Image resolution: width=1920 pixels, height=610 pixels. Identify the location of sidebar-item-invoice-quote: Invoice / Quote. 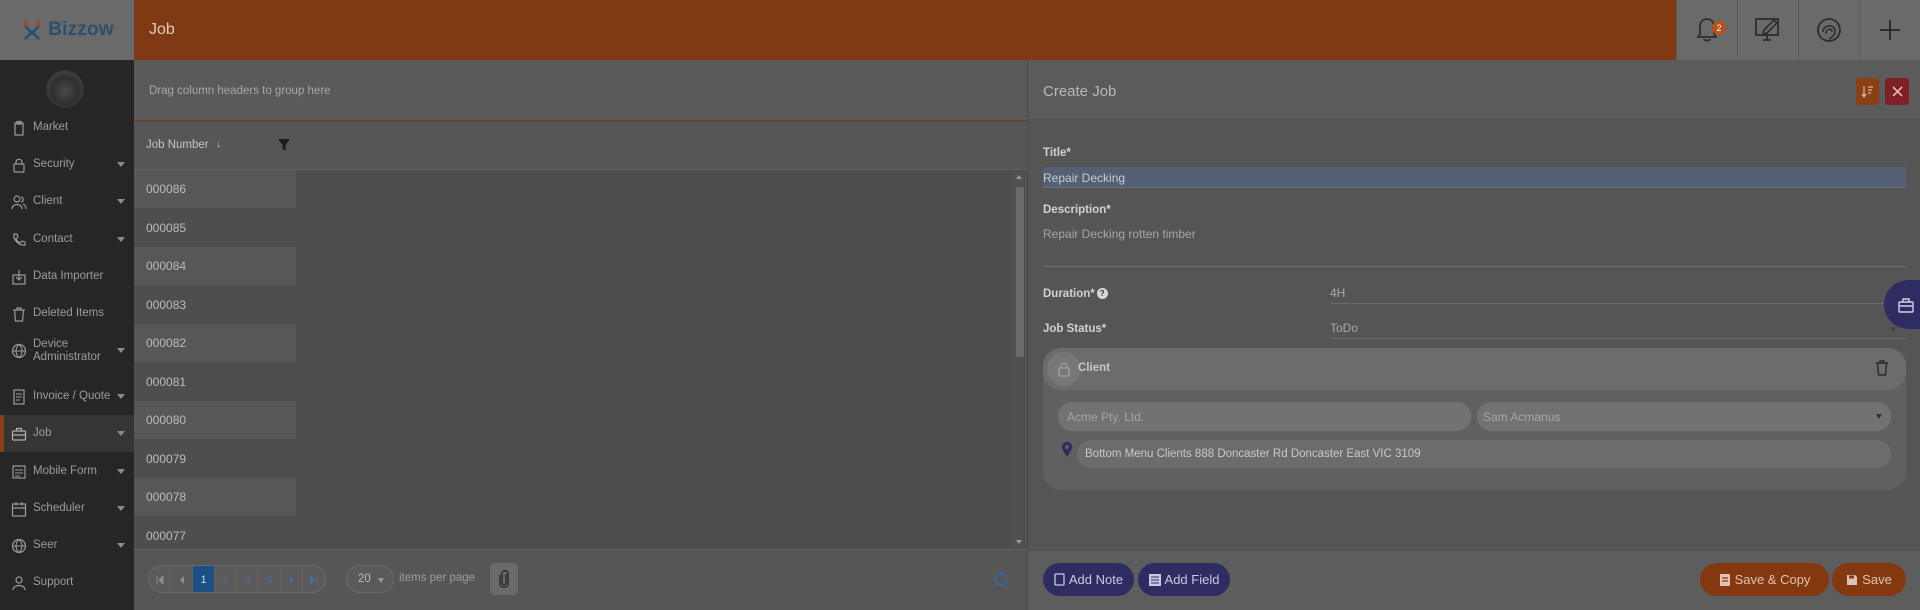
(67, 396).